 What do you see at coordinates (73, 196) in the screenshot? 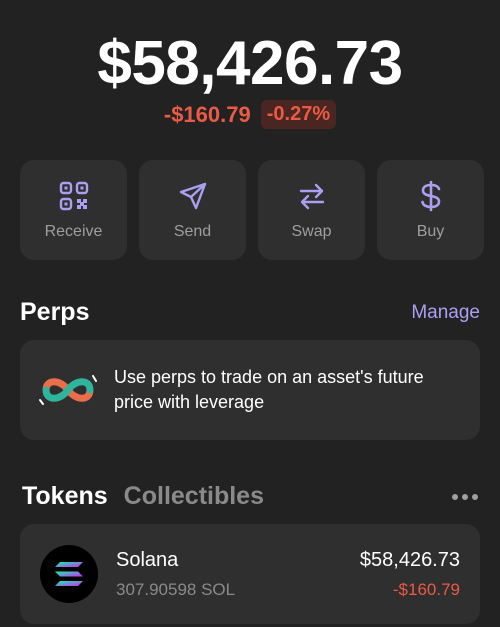
I see `qr-code-icon` at bounding box center [73, 196].